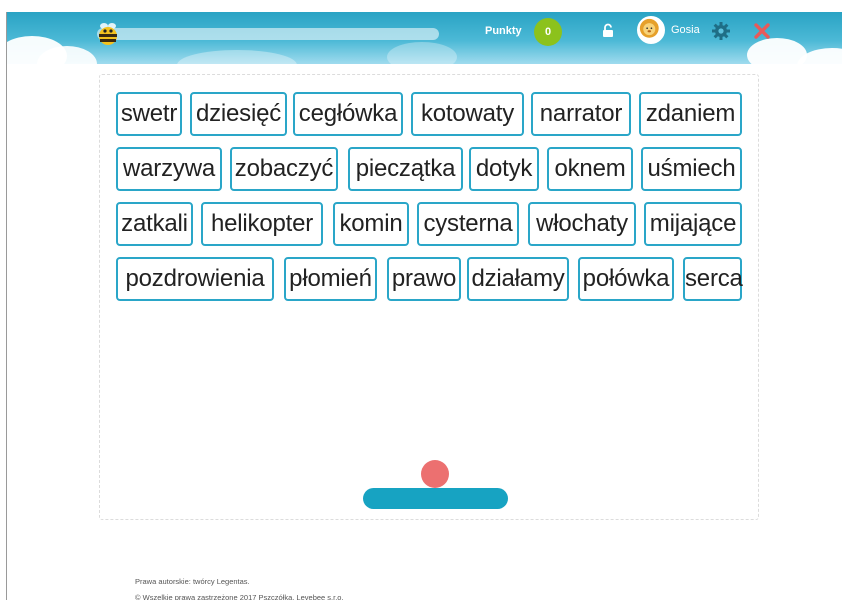 The width and height of the screenshot is (842, 600). Describe the element at coordinates (424, 279) in the screenshot. I see `brick: prawo` at that location.